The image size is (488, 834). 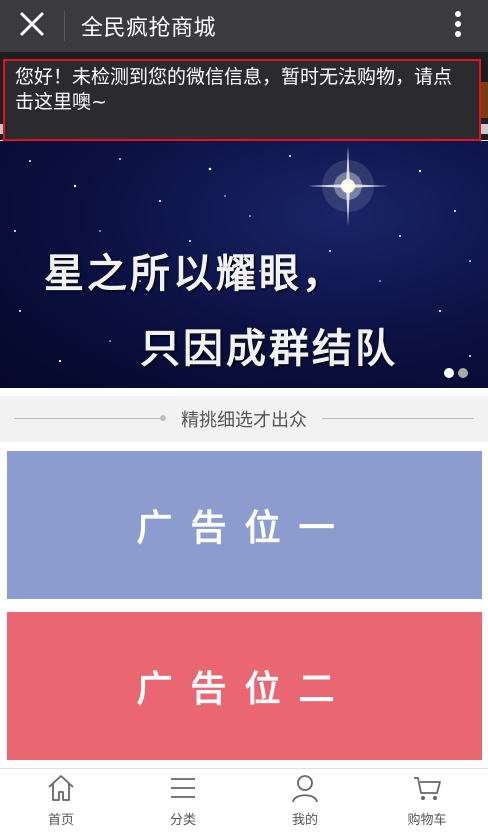 I want to click on page-title: 全民疯抢商城, so click(x=149, y=28).